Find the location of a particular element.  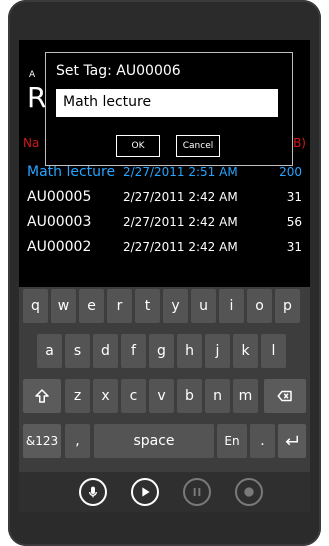

backspace-key is located at coordinates (285, 396).